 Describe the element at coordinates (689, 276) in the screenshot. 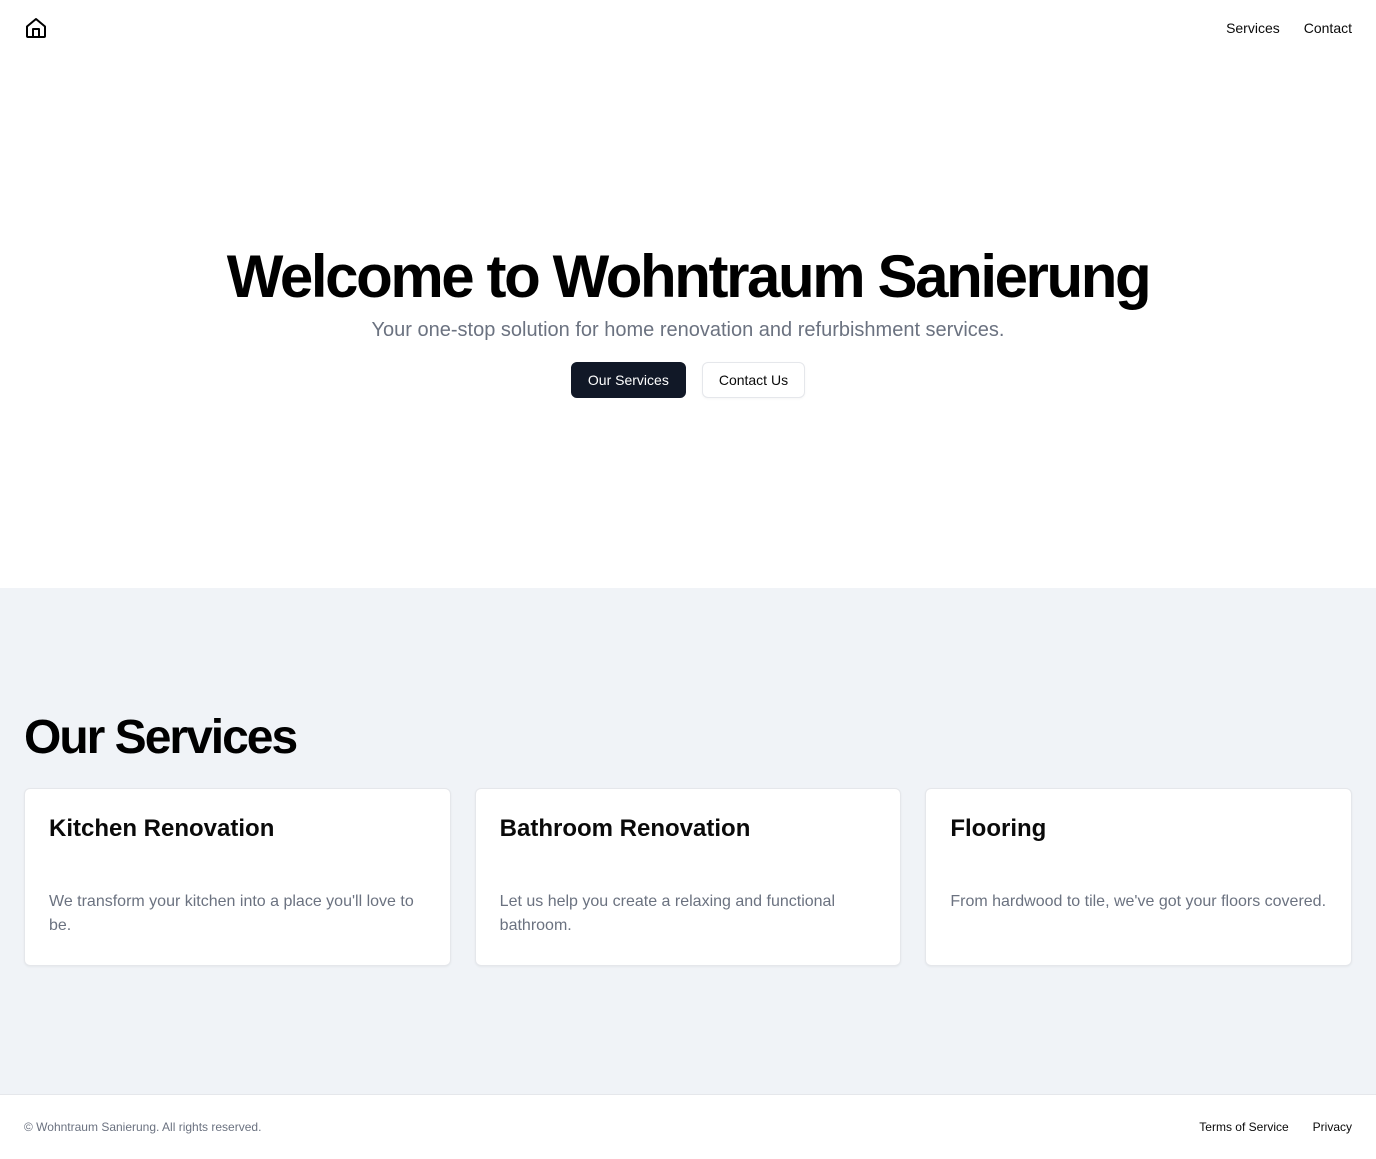

I see `hero-title: Welcome to Wohntraum Sanierung` at that location.